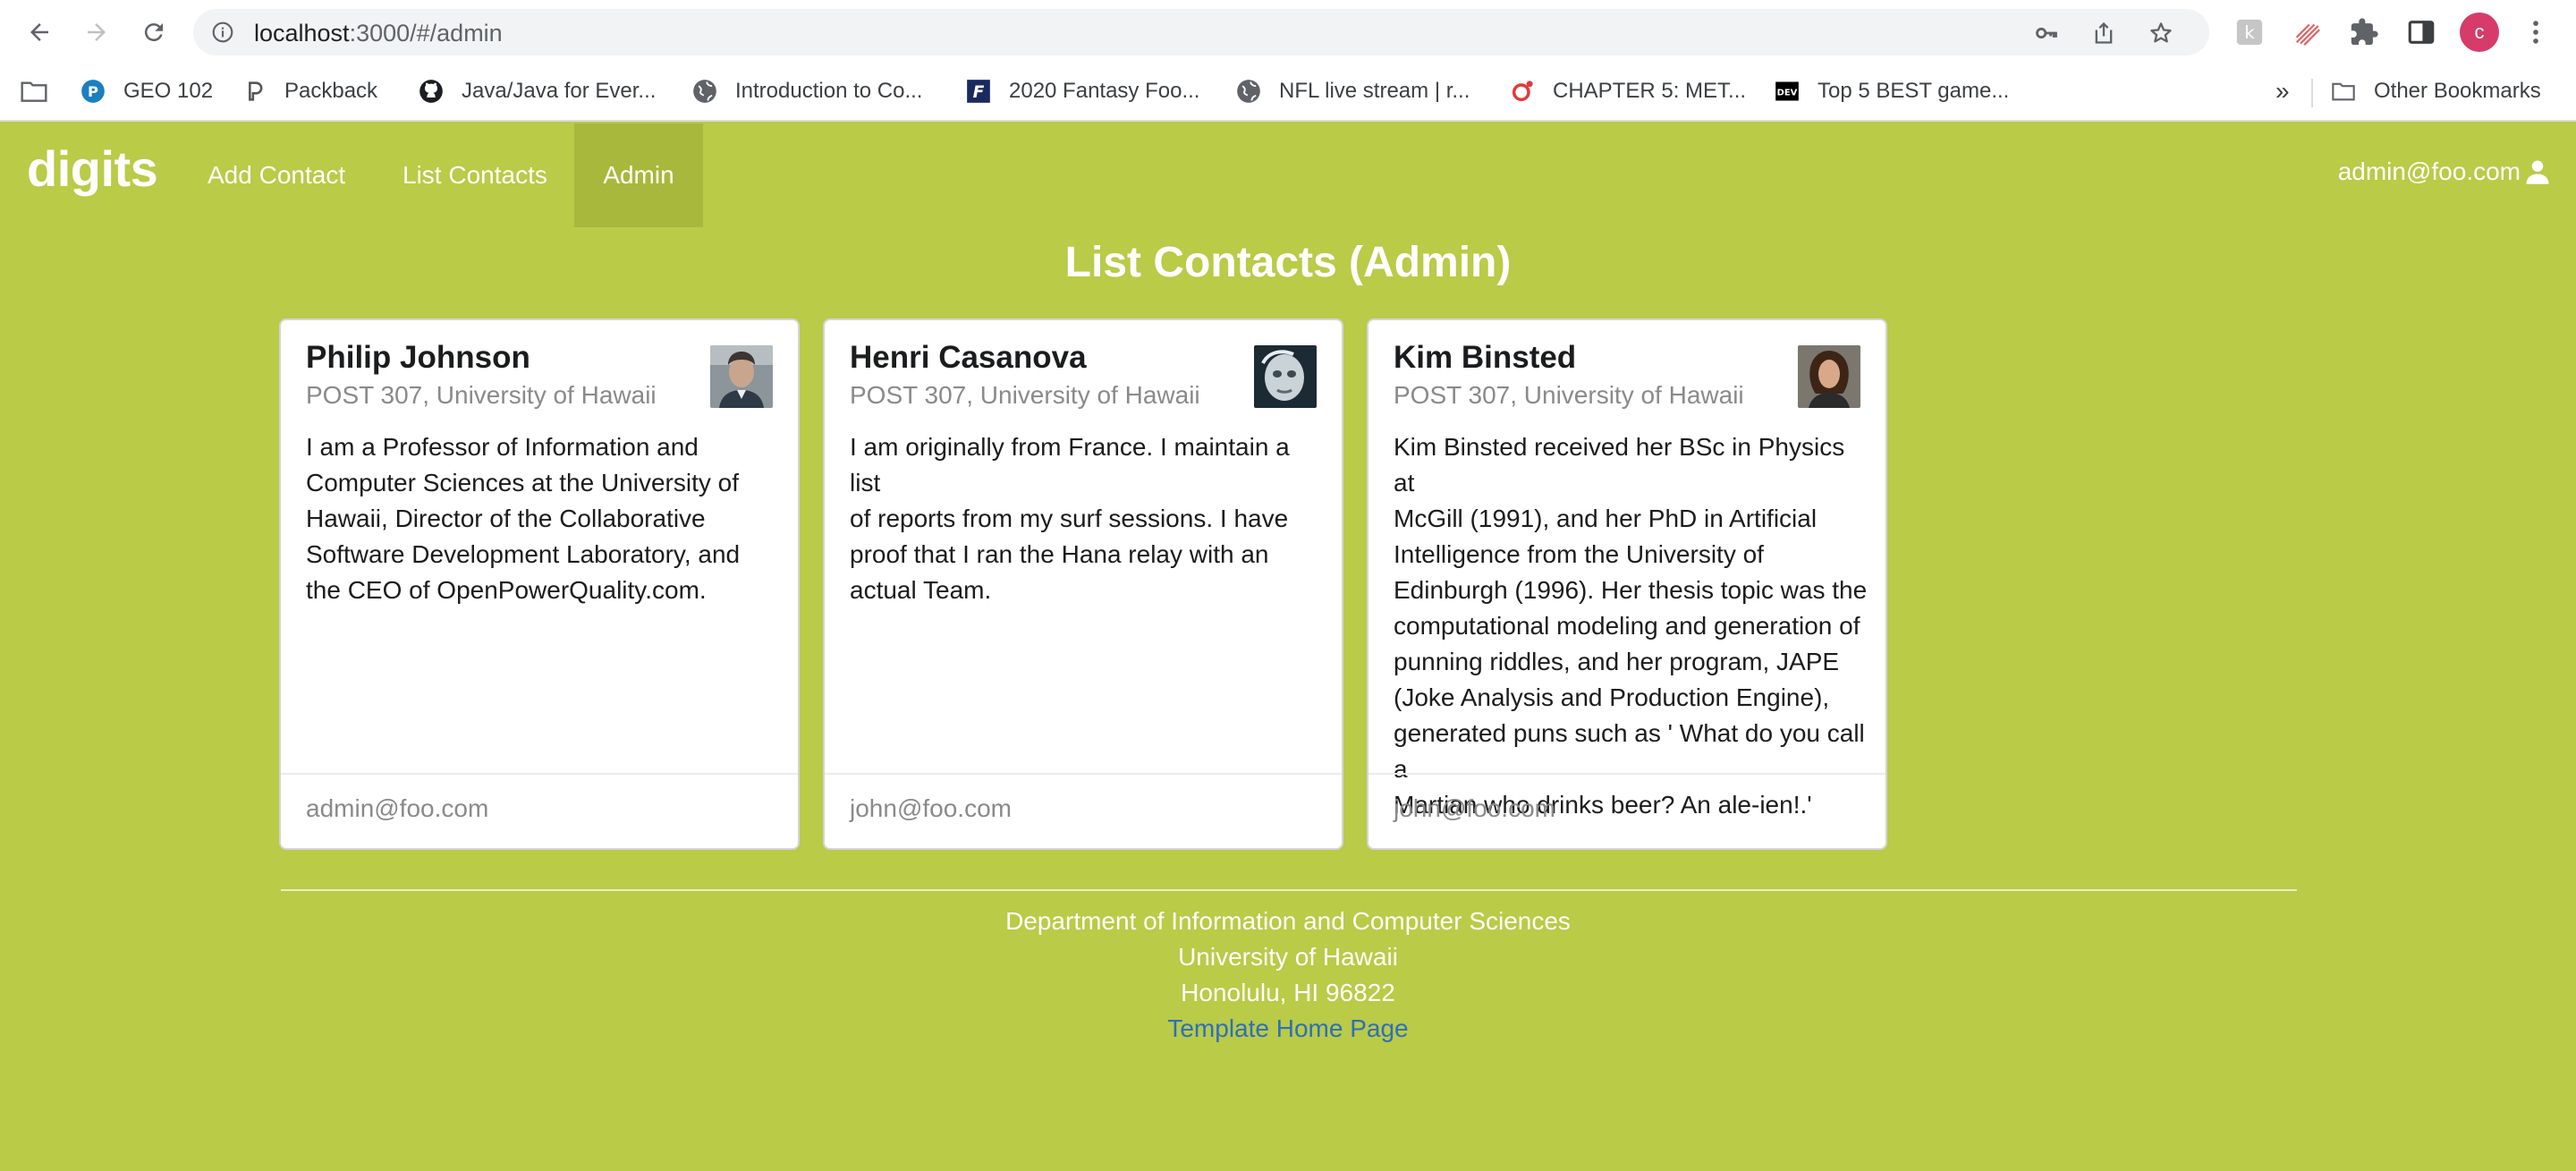  What do you see at coordinates (1288, 957) in the screenshot?
I see `footer-university: University of Hawaii` at bounding box center [1288, 957].